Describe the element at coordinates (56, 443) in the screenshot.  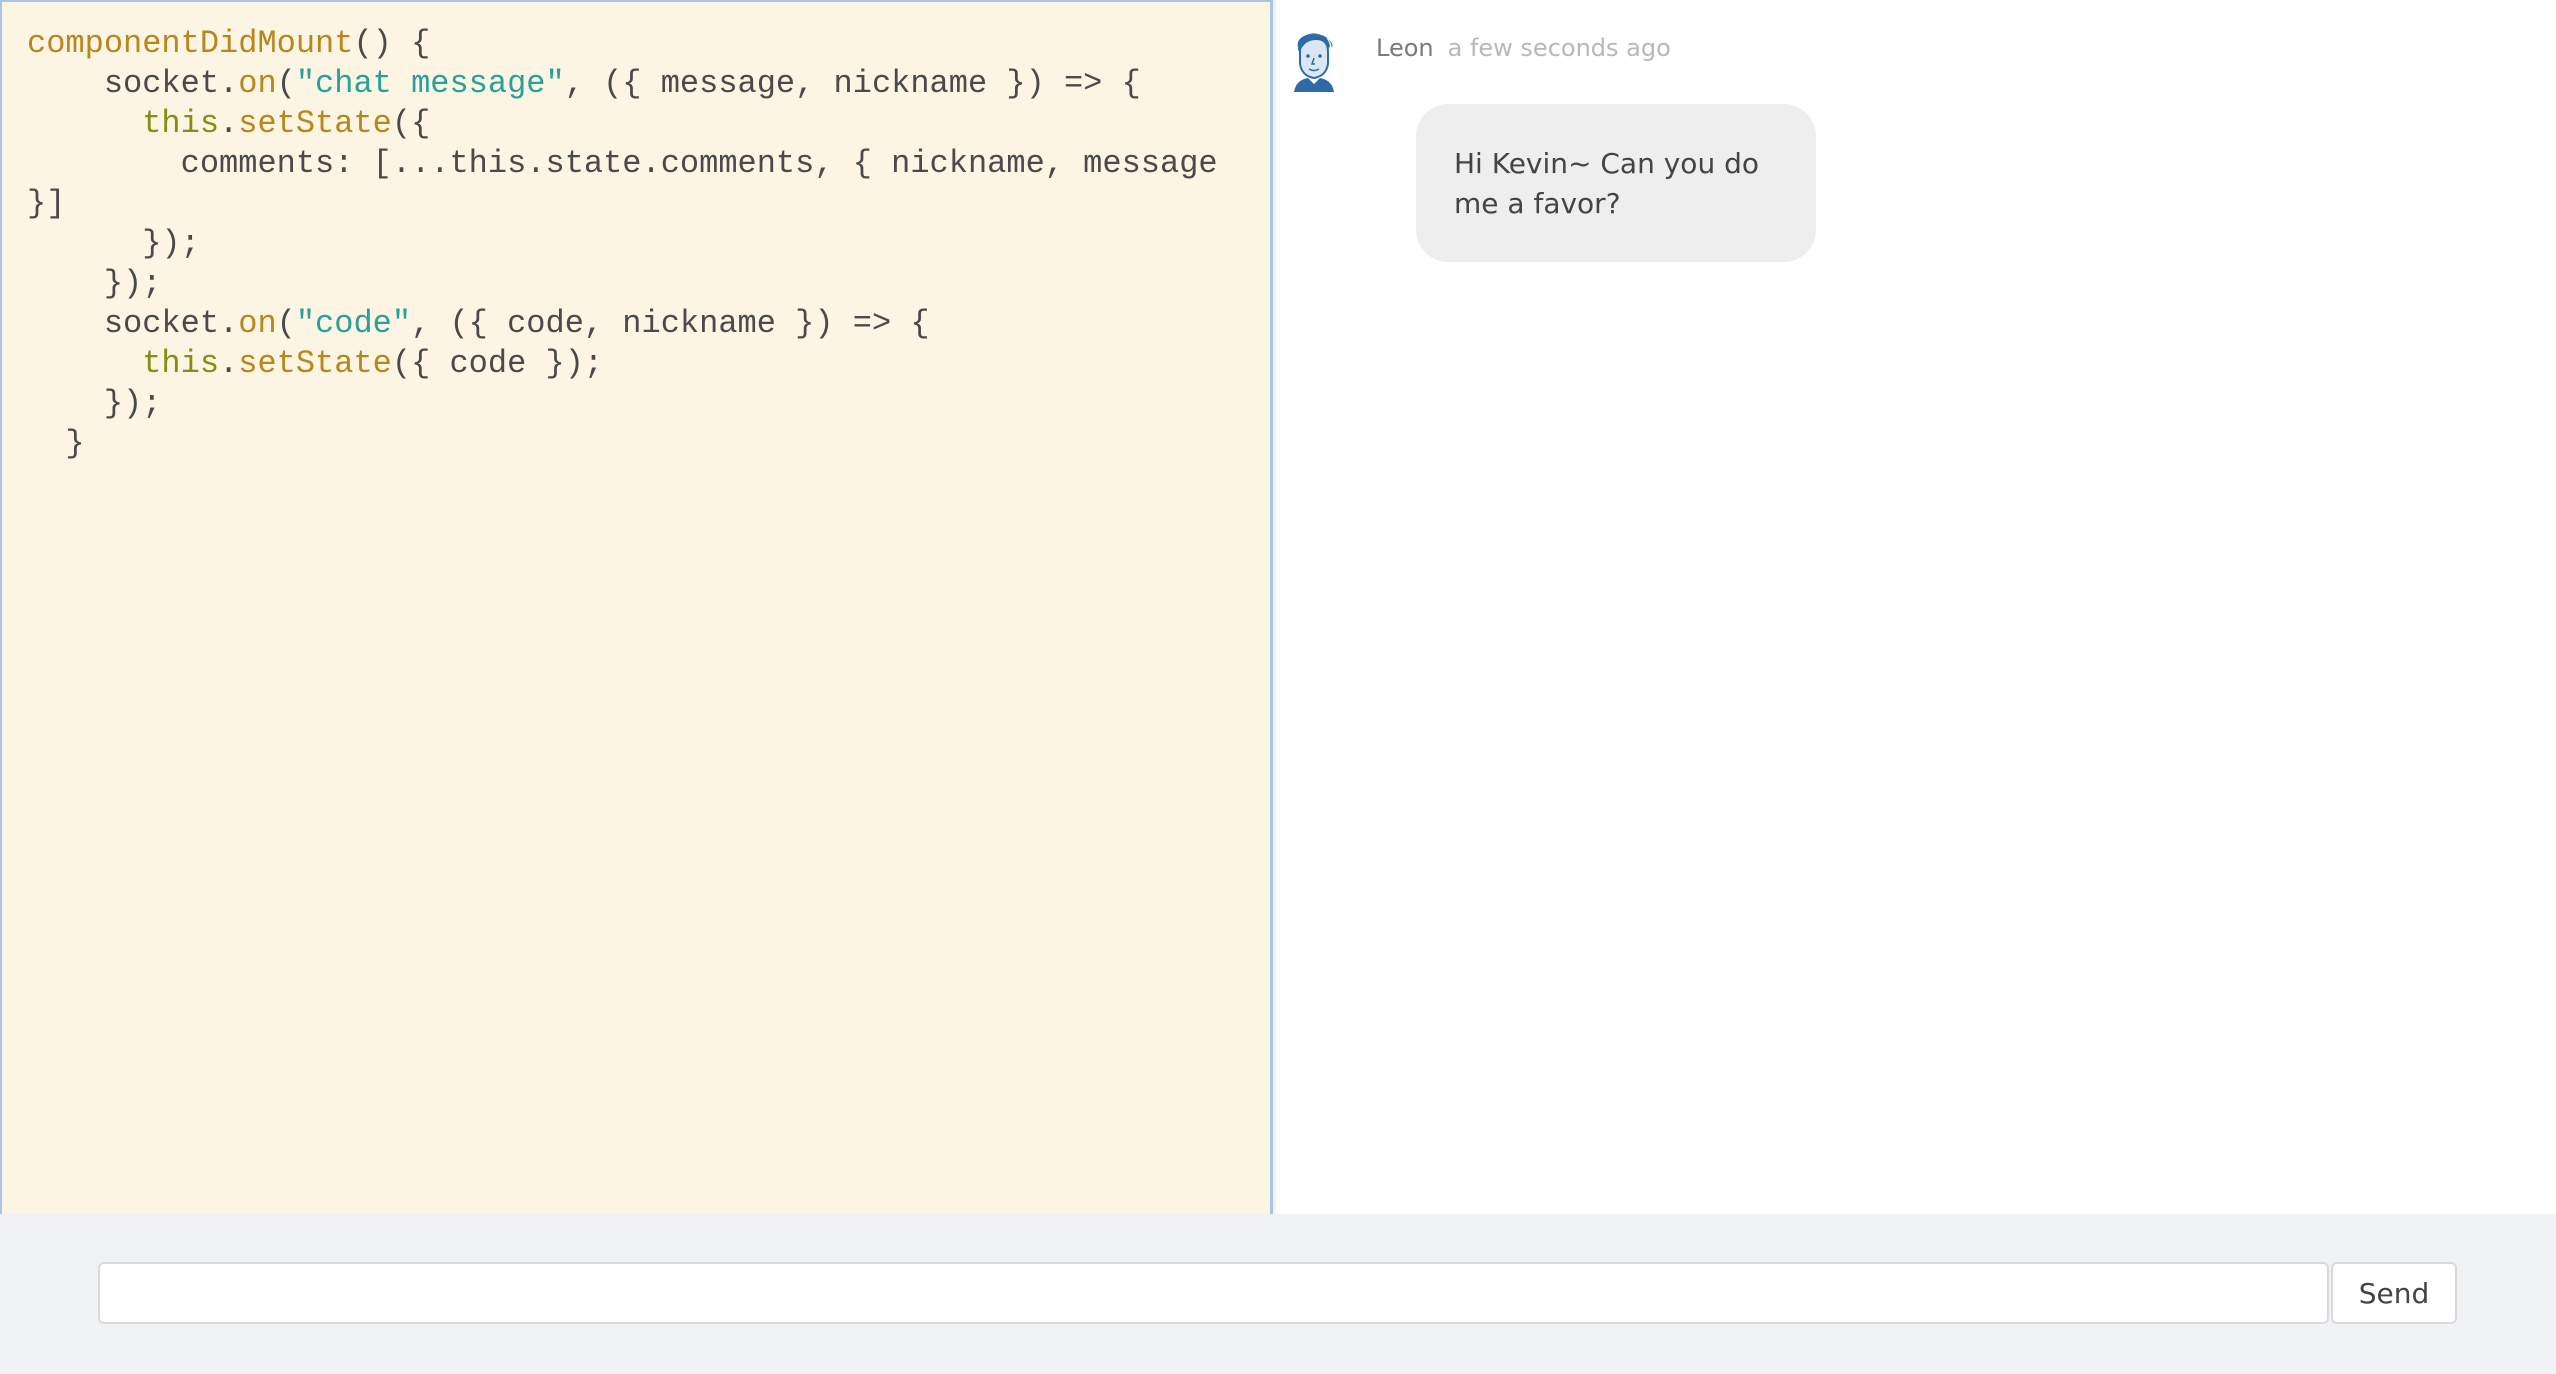
I see `code-token: }` at that location.